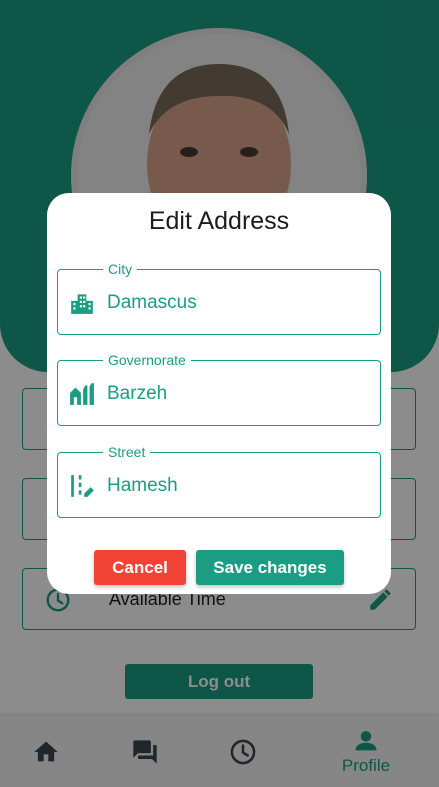  I want to click on city-buildings-icon, so click(82, 304).